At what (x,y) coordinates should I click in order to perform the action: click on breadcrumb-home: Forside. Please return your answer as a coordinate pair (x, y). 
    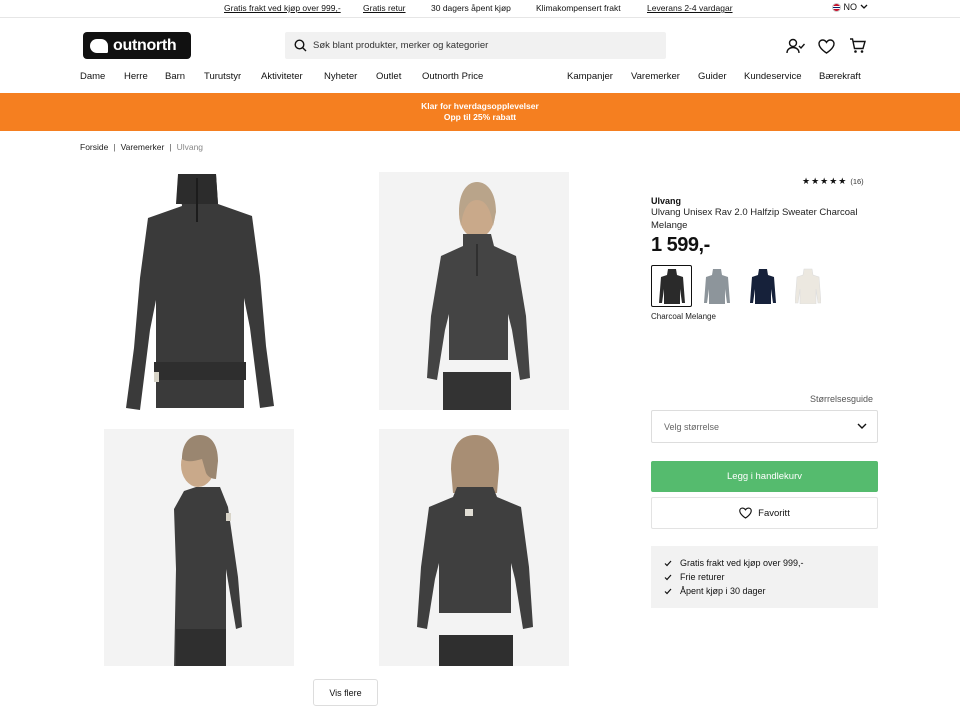
    Looking at the image, I should click on (94, 147).